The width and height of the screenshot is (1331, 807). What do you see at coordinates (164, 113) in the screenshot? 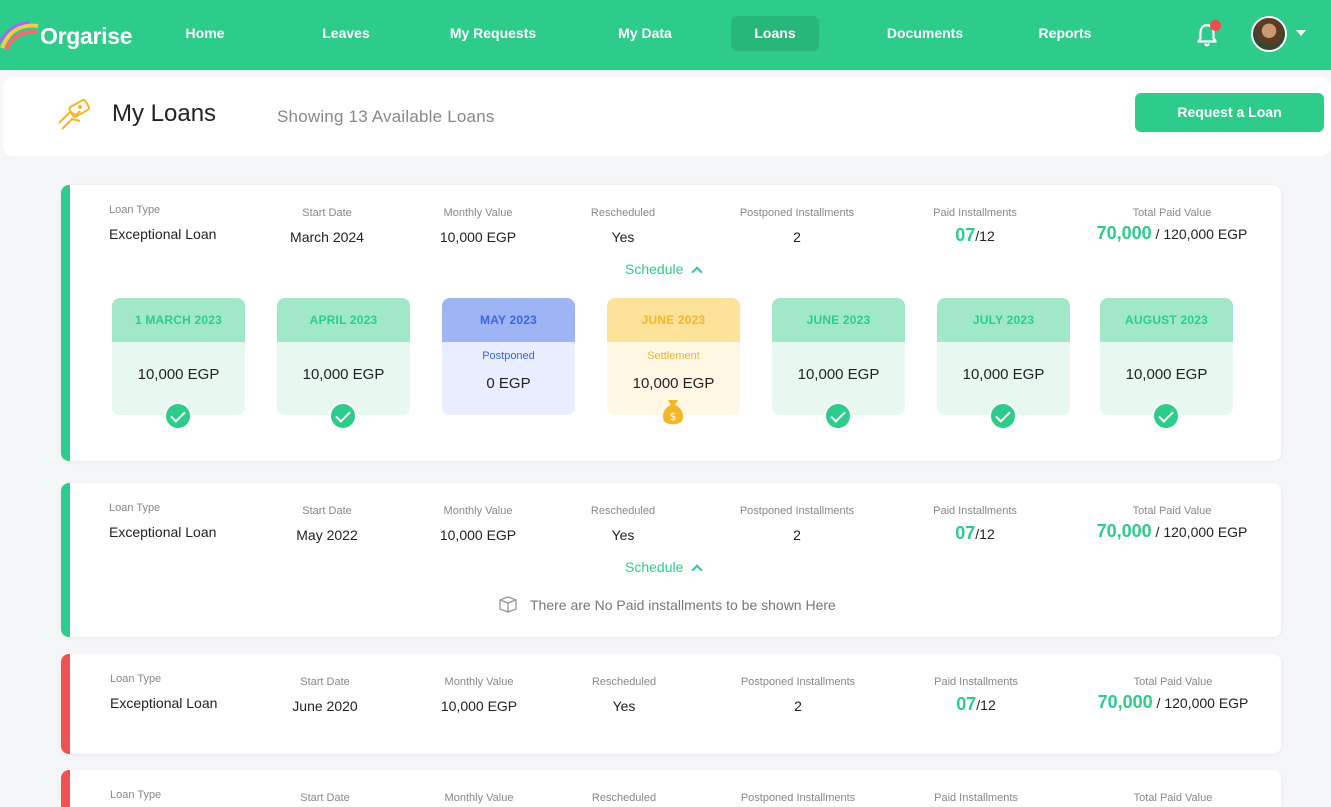
I see `page-title: My Loans` at bounding box center [164, 113].